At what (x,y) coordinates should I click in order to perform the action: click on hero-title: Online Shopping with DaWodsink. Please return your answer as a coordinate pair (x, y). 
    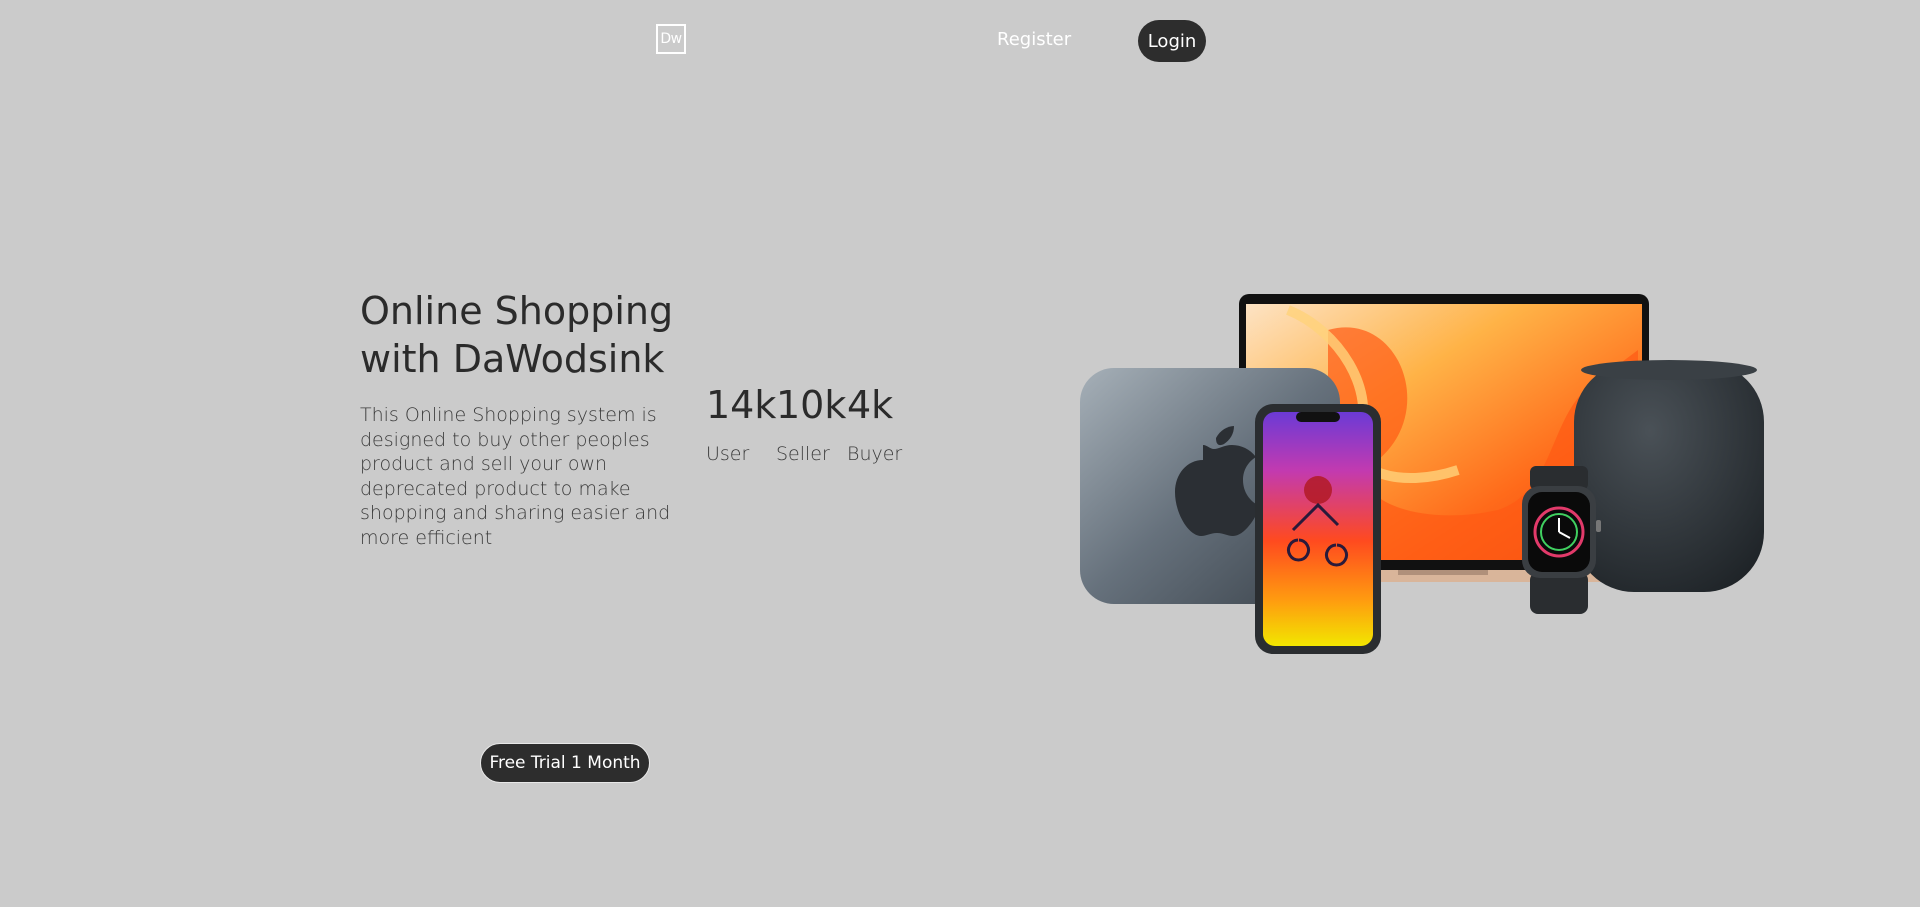
    Looking at the image, I should click on (525, 335).